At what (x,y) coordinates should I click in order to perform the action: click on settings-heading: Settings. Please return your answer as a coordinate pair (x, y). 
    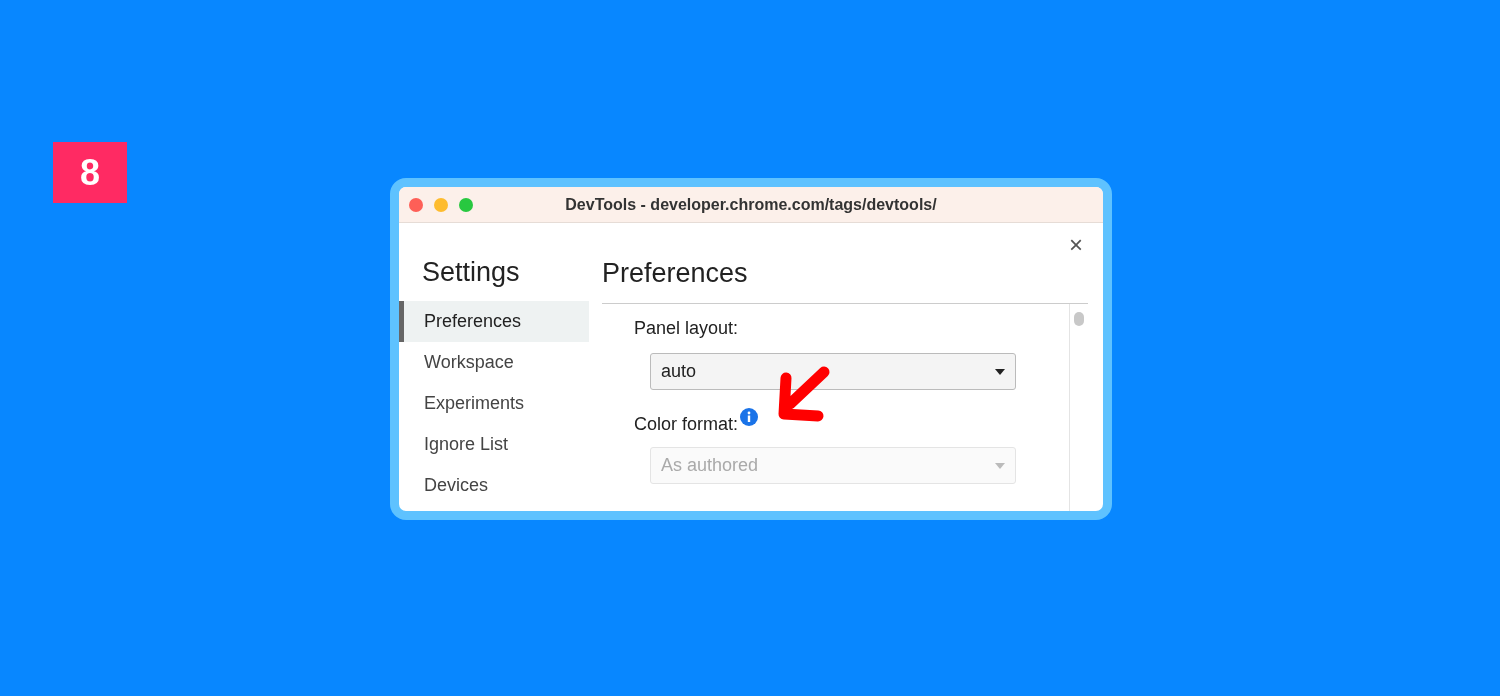
    Looking at the image, I should click on (471, 272).